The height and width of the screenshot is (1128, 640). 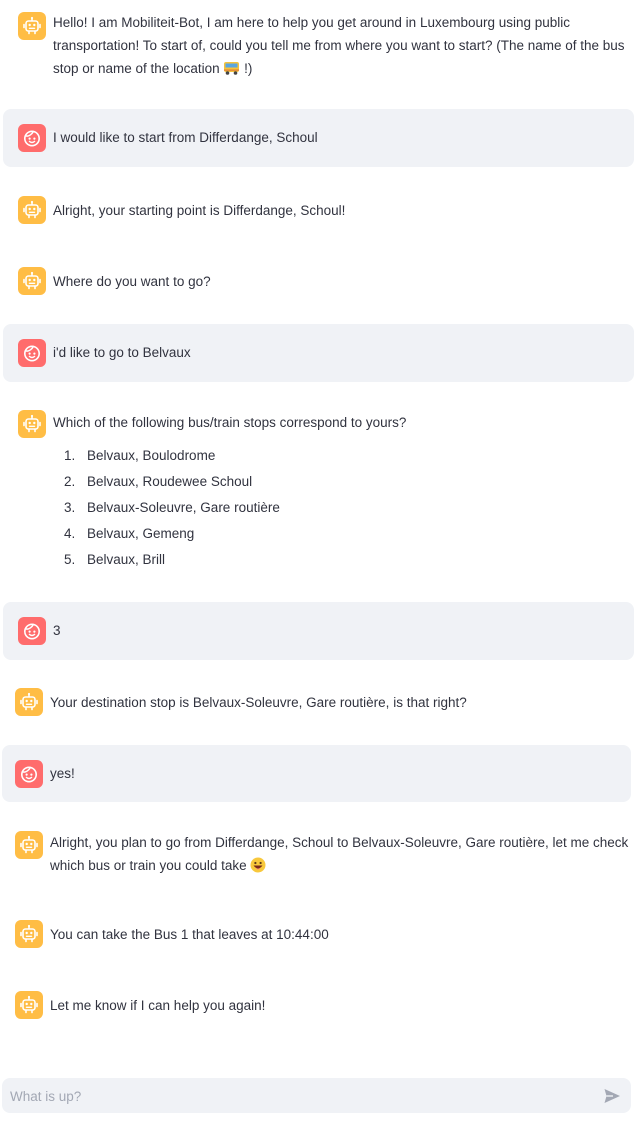 I want to click on chat-message-bot: Let me know if I can help you again!, so click(x=320, y=1006).